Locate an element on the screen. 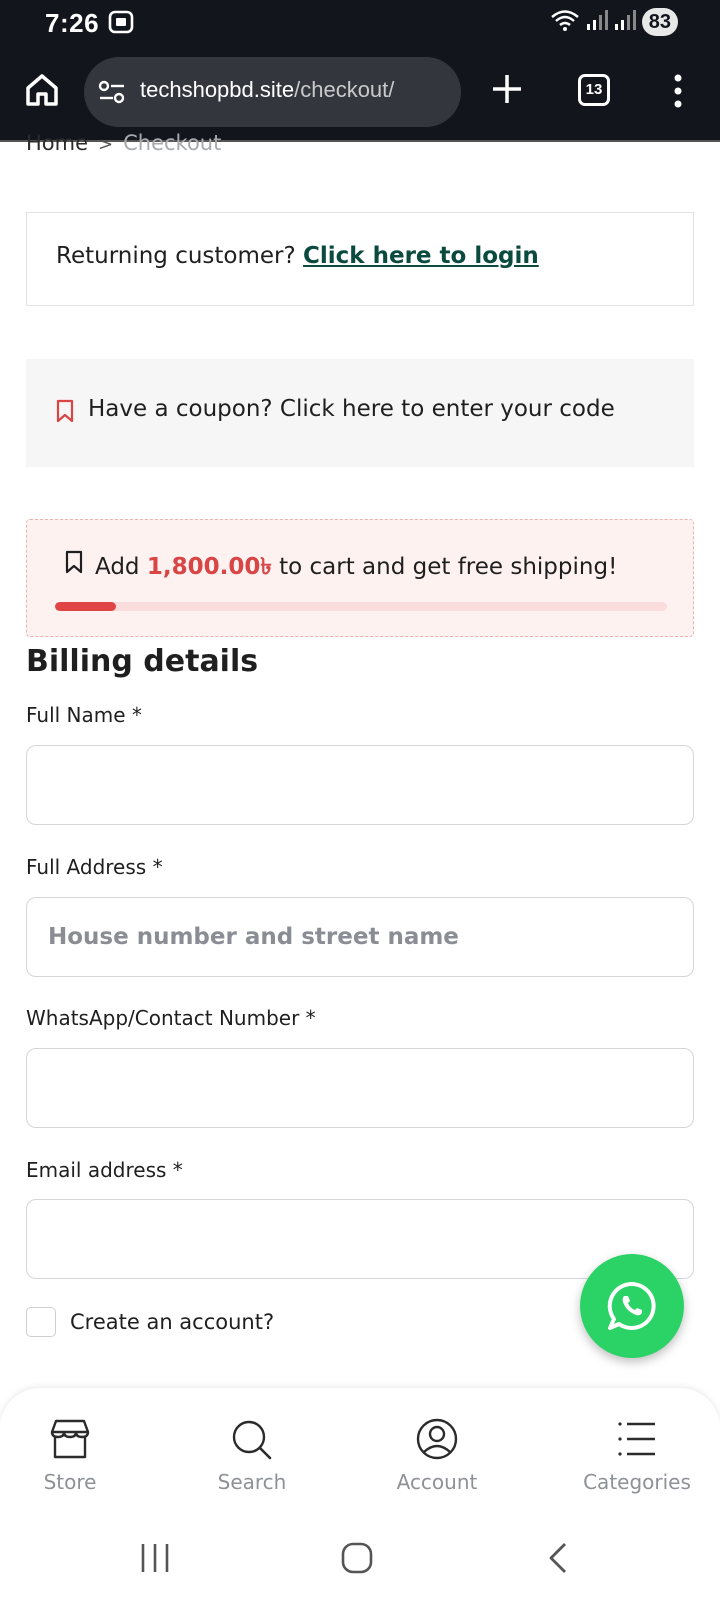 The width and height of the screenshot is (720, 1600). full-address-label: Full Address * is located at coordinates (94, 867).